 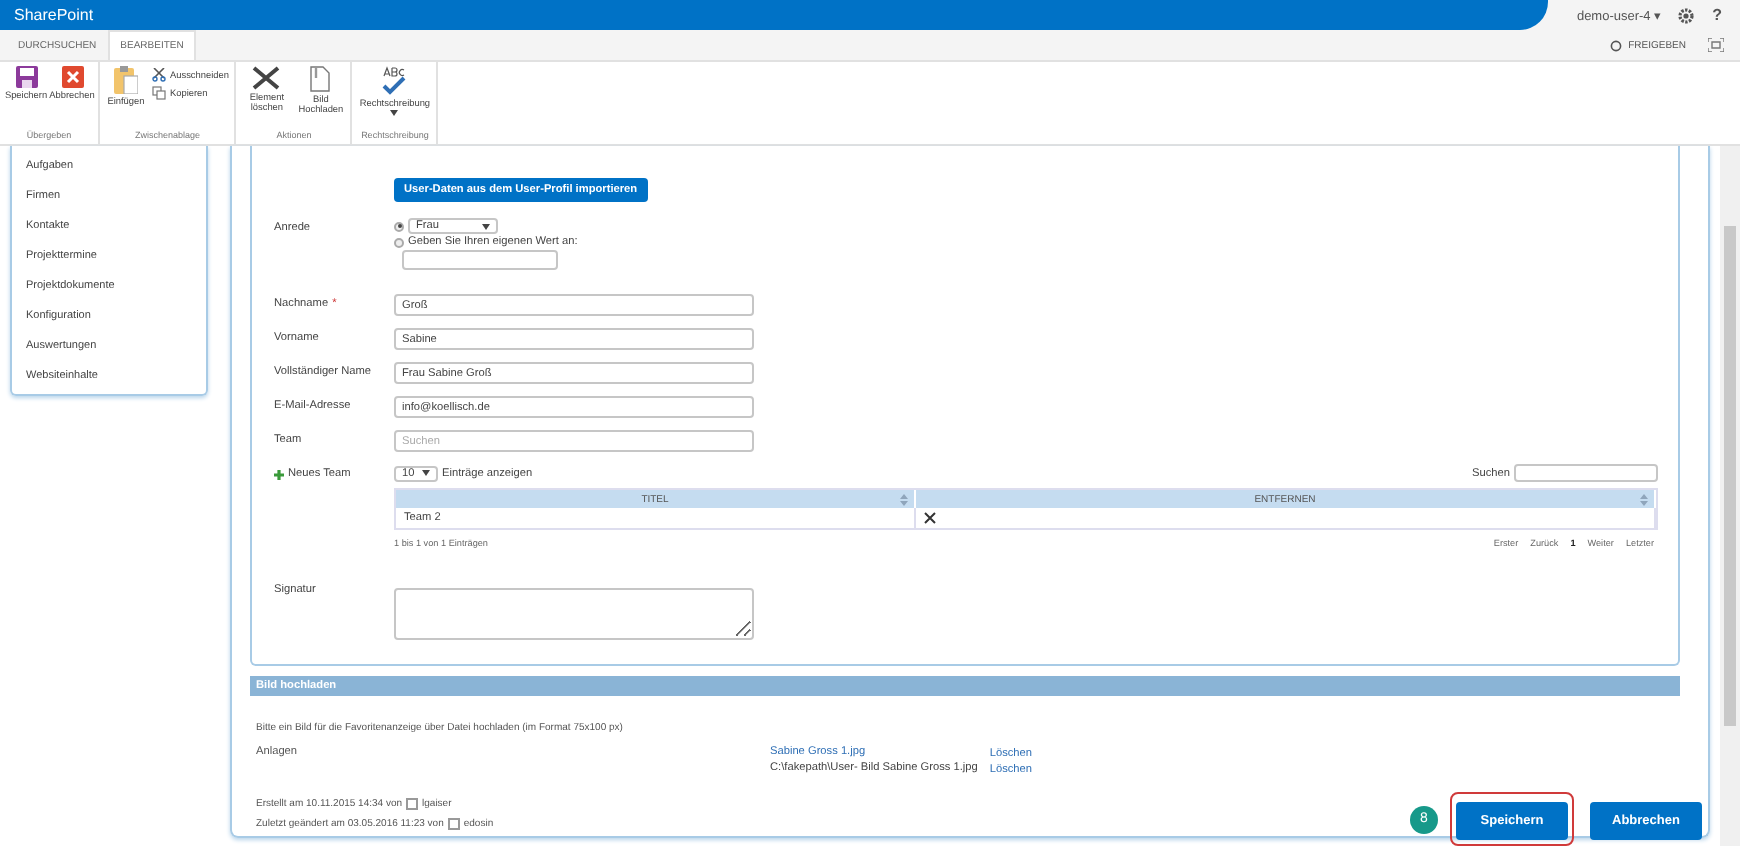 What do you see at coordinates (1716, 45) in the screenshot?
I see `focus-icon` at bounding box center [1716, 45].